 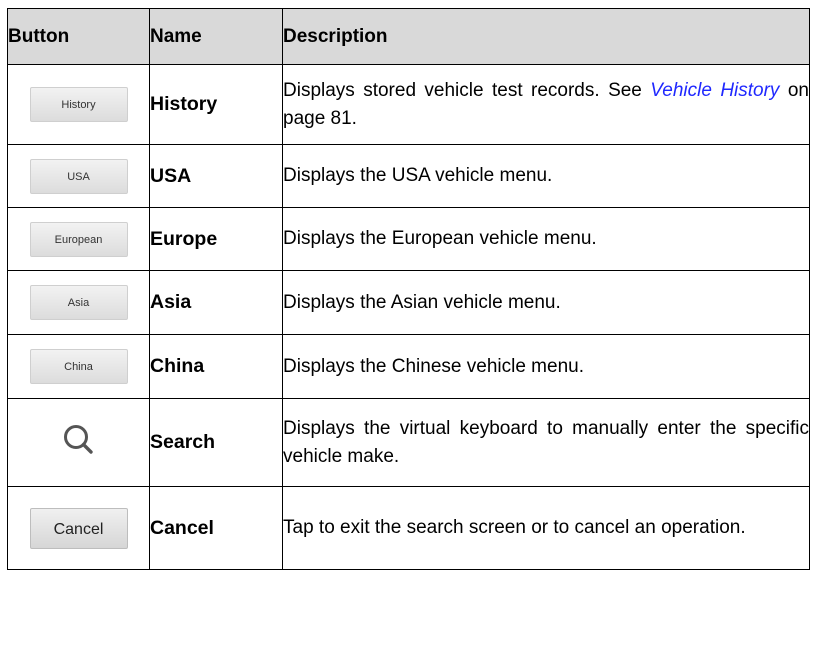 I want to click on asia-button: Asia, so click(x=78, y=302).